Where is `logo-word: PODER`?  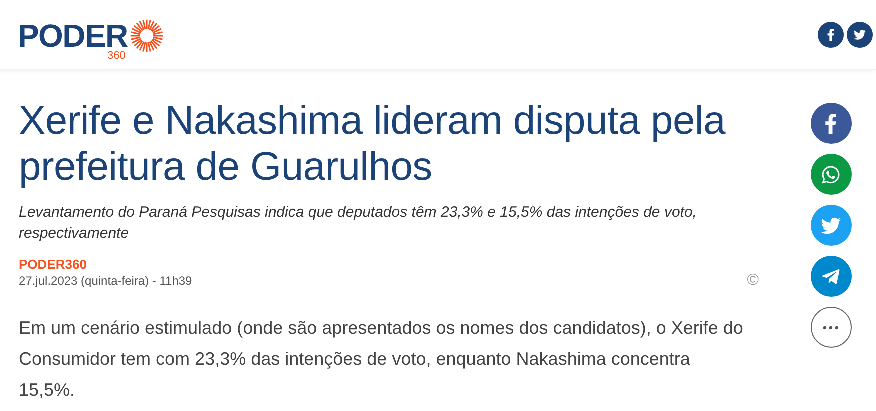
logo-word: PODER is located at coordinates (73, 36).